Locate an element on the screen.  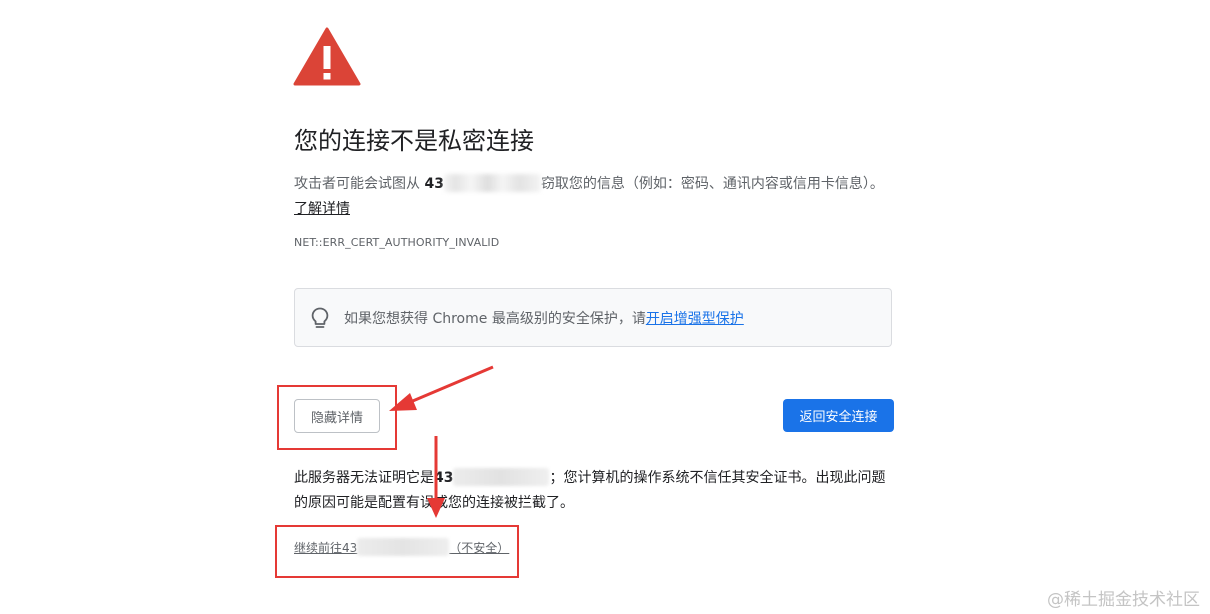
enhanced-protection-callout: 如果您想获得 Chrome 最高级别的安全保护，请开启增强型保护 is located at coordinates (593, 317).